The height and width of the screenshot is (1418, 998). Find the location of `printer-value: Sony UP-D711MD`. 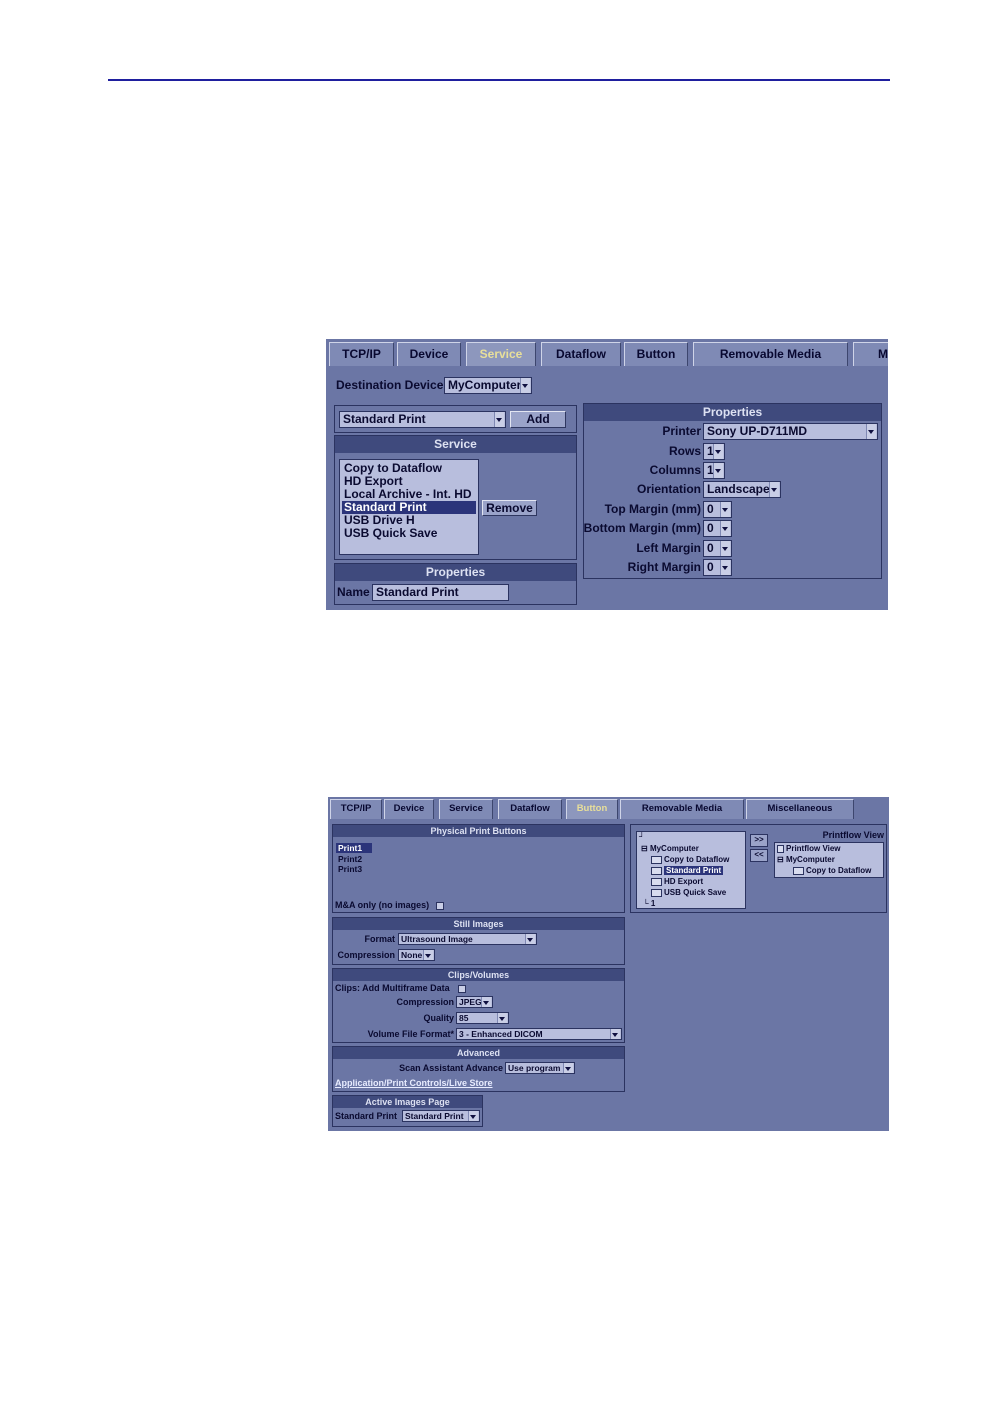

printer-value: Sony UP-D711MD is located at coordinates (757, 431).